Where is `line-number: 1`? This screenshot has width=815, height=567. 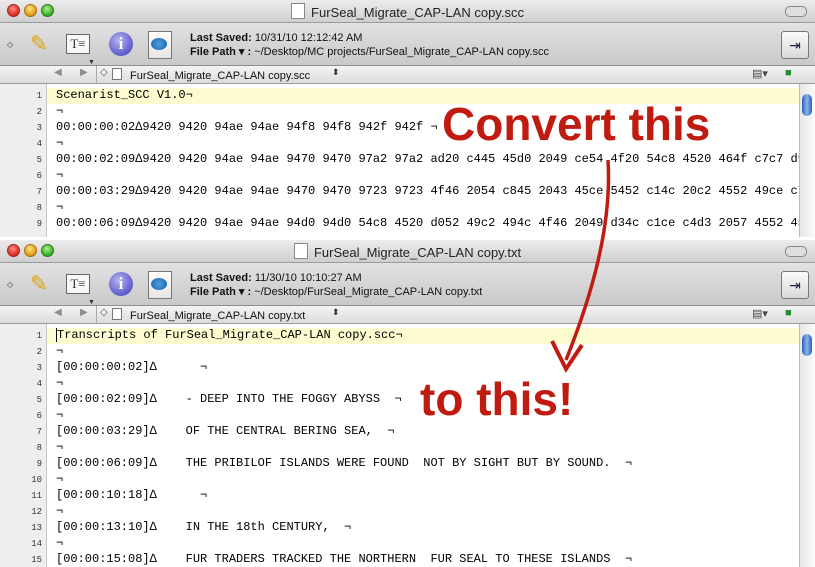 line-number: 1 is located at coordinates (39, 96).